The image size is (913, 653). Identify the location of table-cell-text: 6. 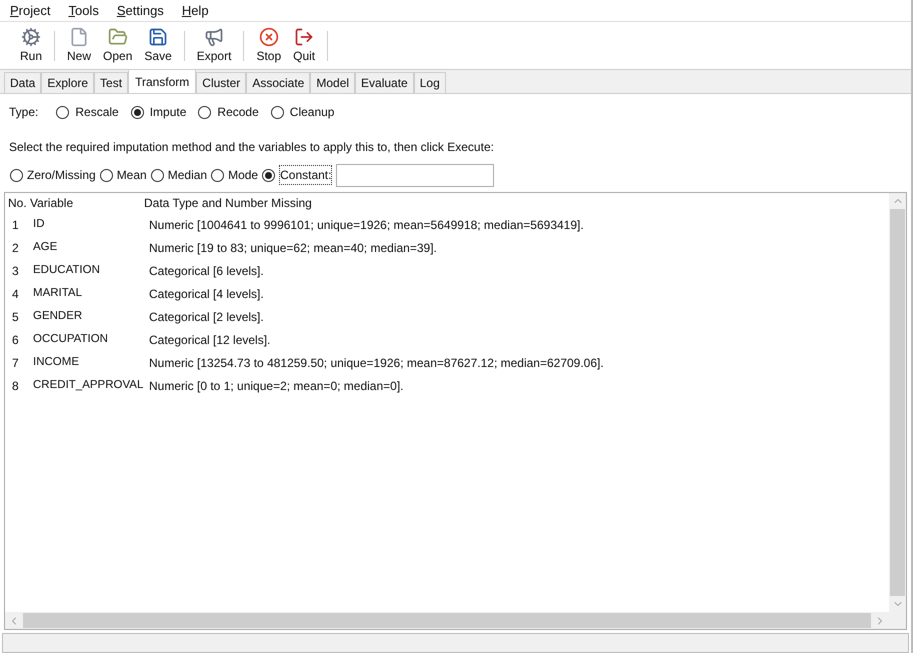
(15, 340).